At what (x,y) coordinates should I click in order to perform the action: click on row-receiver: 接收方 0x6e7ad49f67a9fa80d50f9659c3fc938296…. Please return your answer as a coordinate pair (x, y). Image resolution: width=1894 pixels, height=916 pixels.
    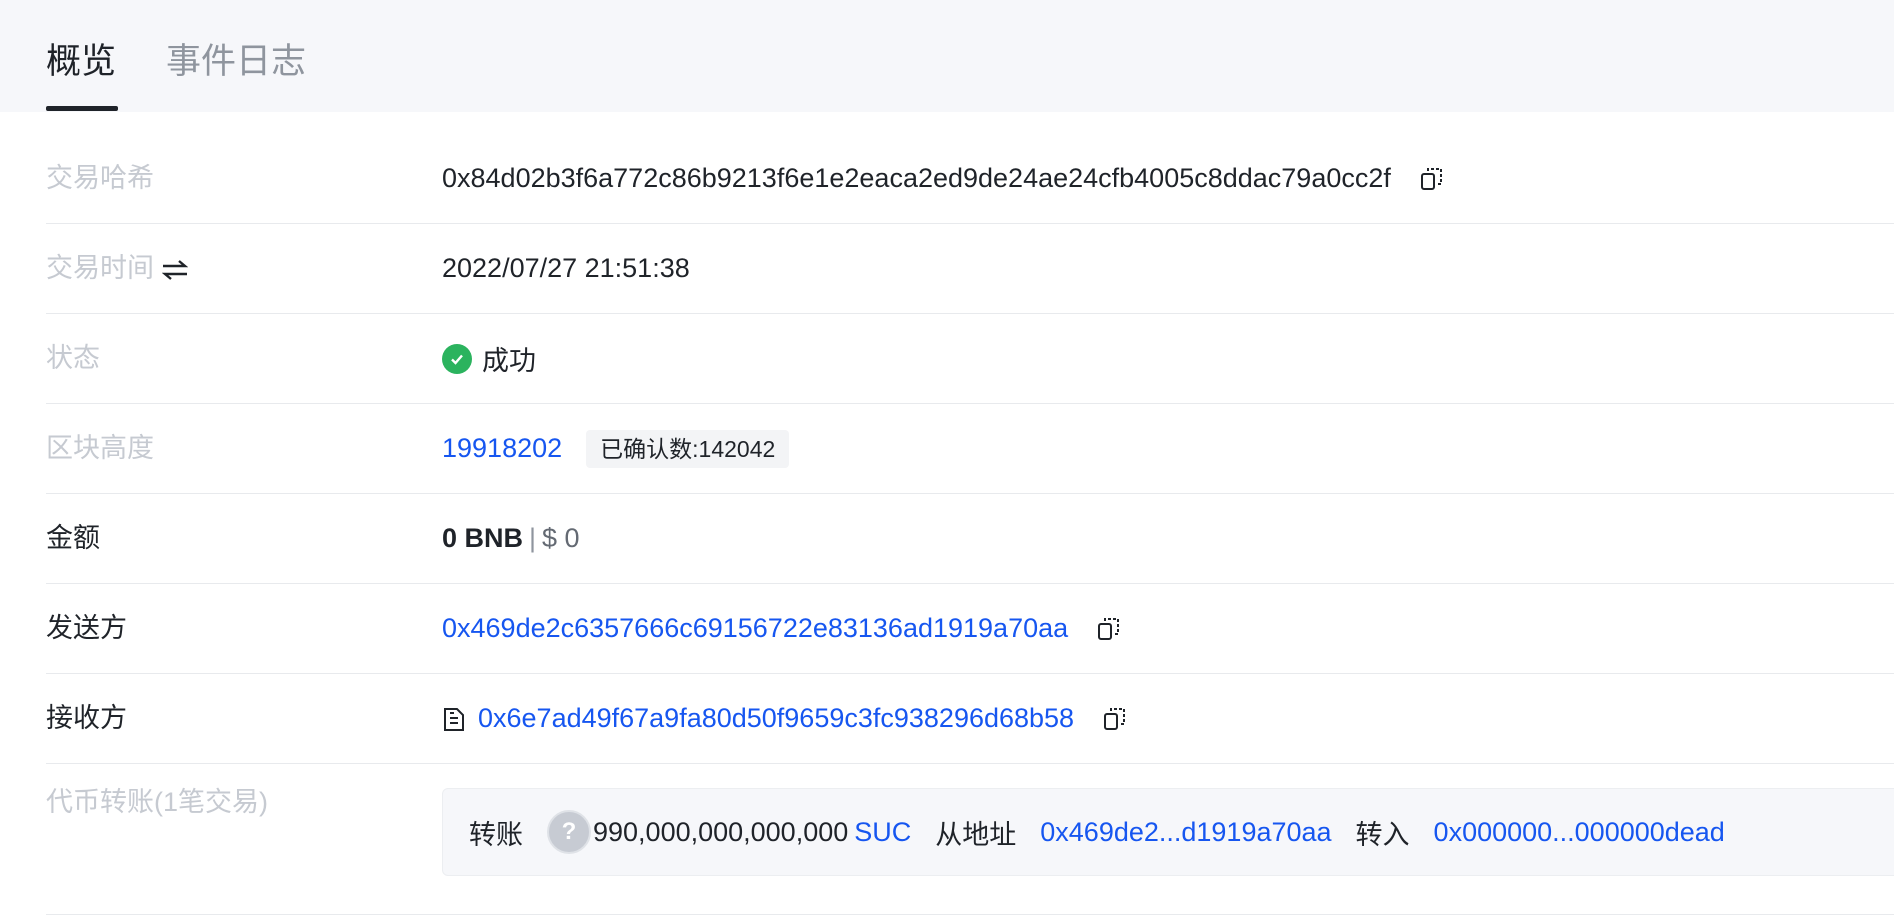
    Looking at the image, I should click on (970, 719).